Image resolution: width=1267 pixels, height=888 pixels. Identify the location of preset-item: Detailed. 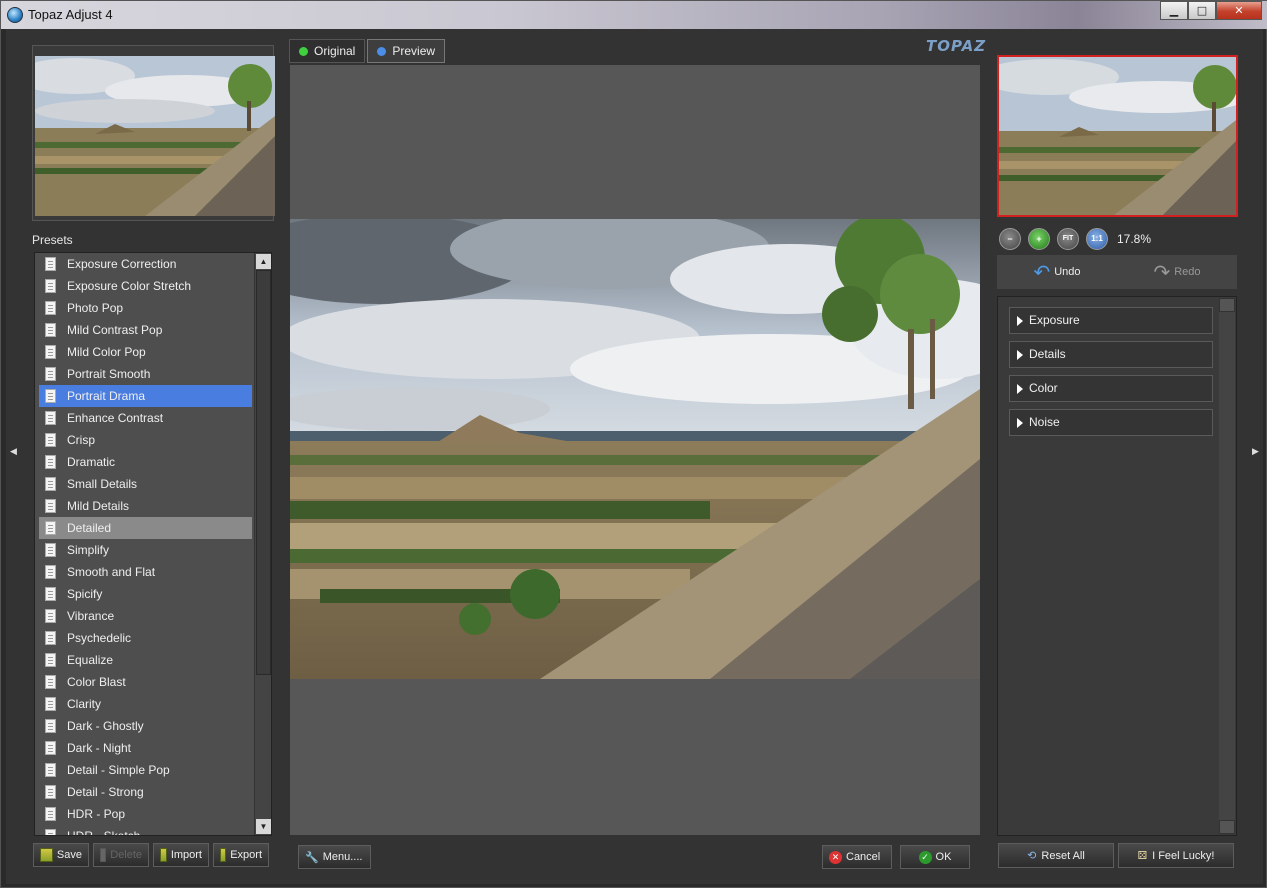
(145, 528).